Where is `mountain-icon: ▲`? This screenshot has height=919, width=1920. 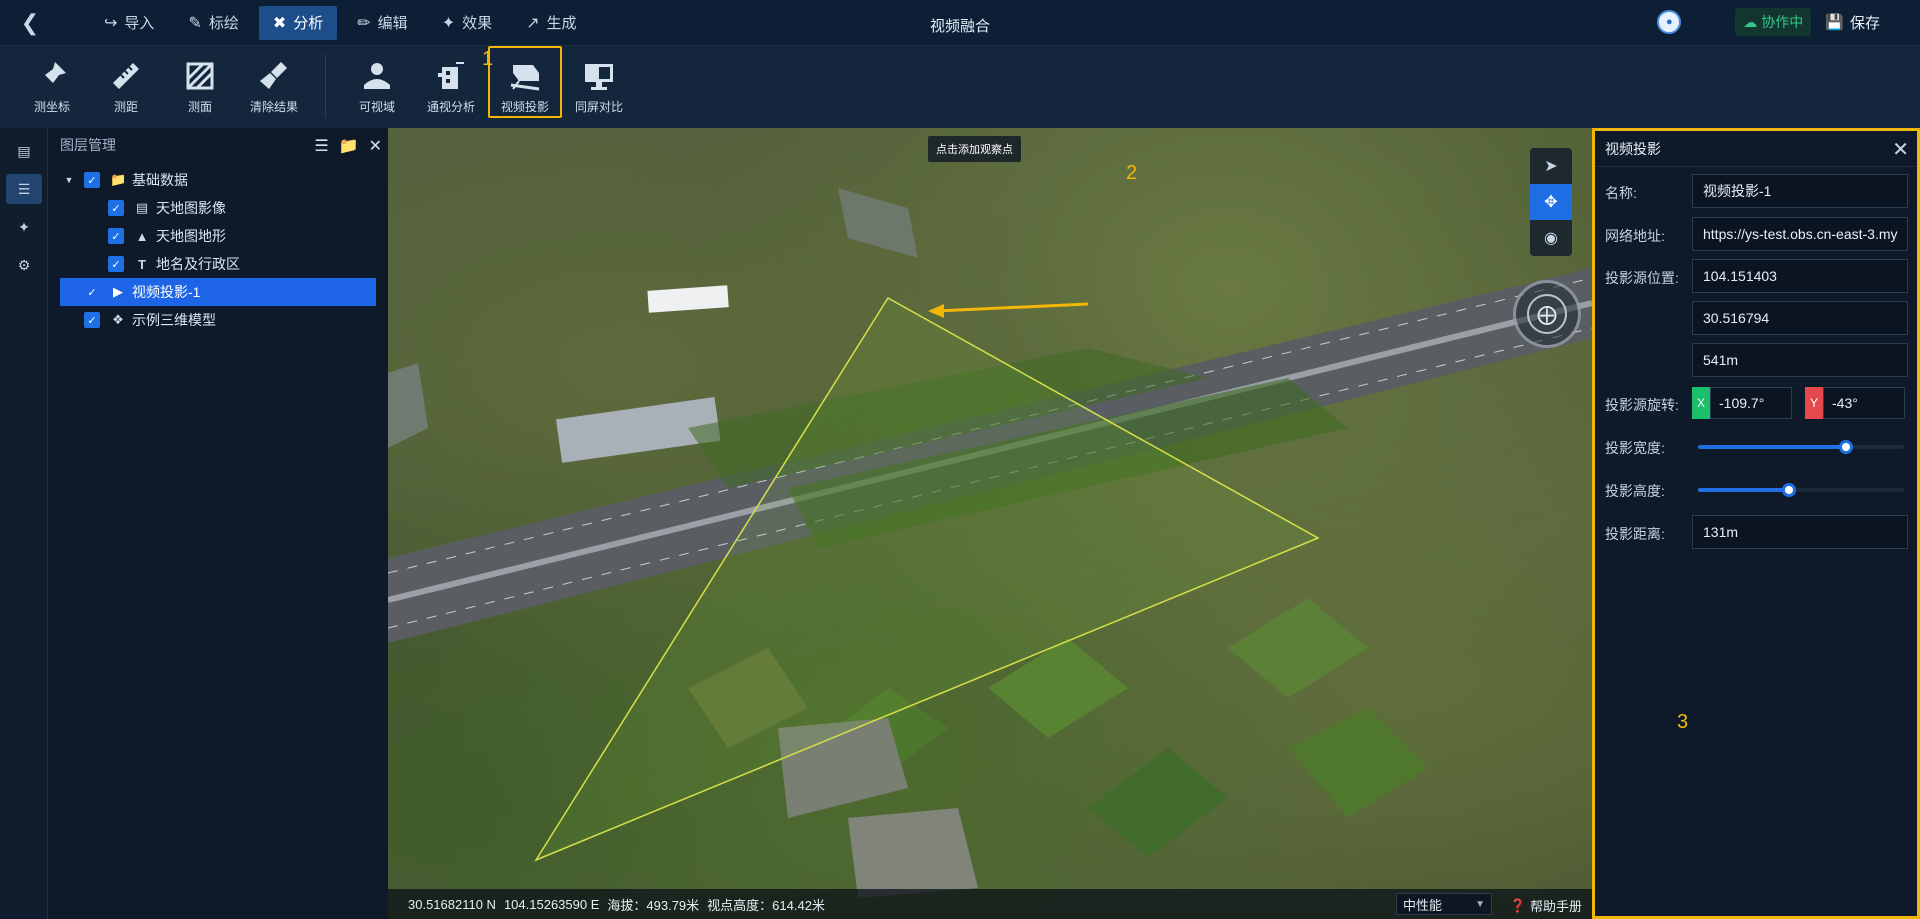 mountain-icon: ▲ is located at coordinates (142, 236).